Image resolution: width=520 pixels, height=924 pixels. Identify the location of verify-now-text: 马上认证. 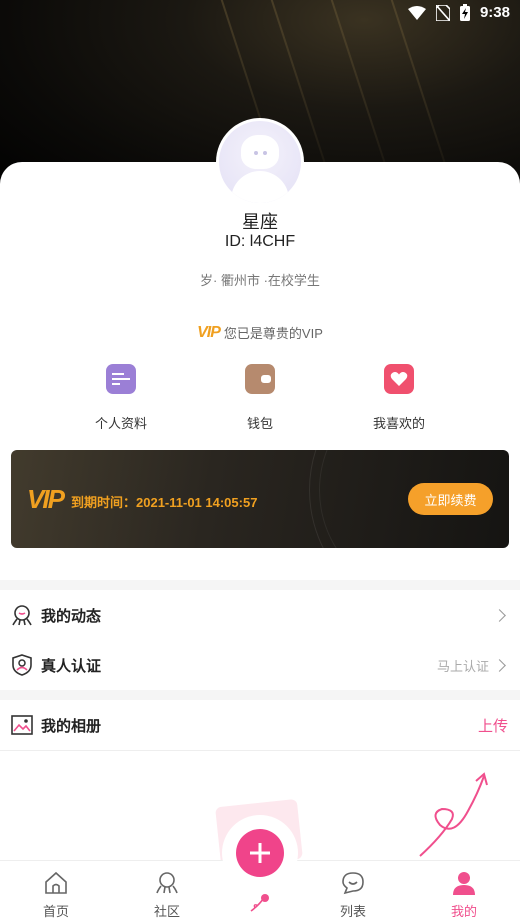
(462, 666).